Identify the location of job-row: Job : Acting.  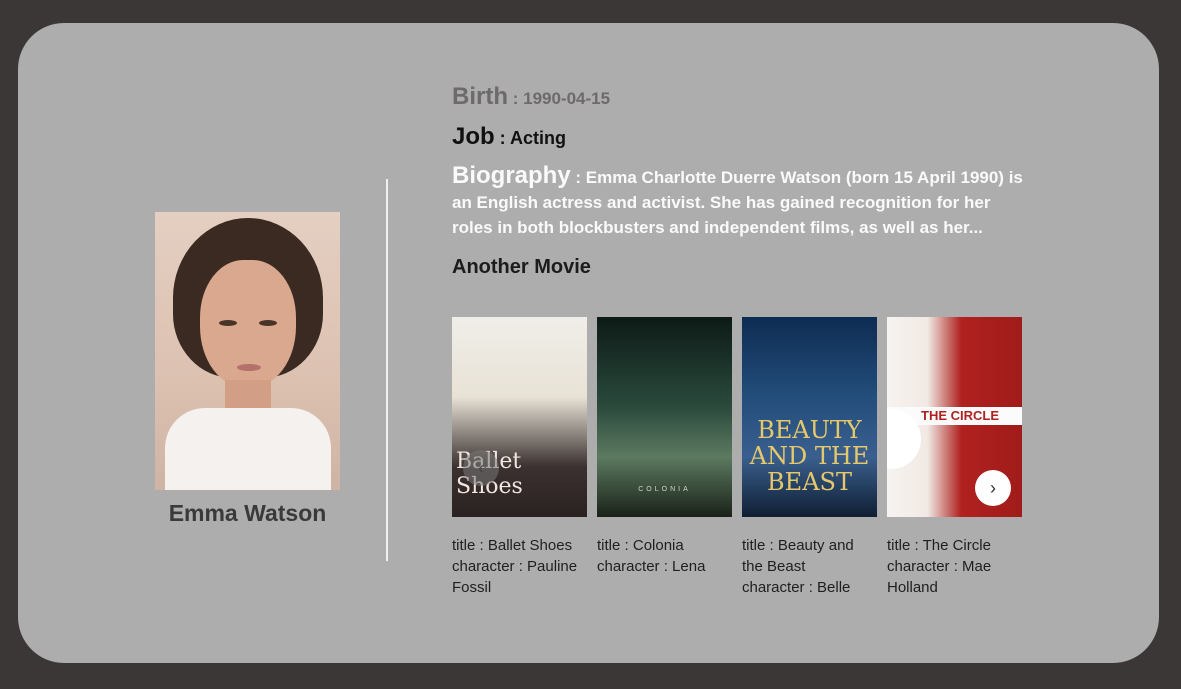
(742, 137).